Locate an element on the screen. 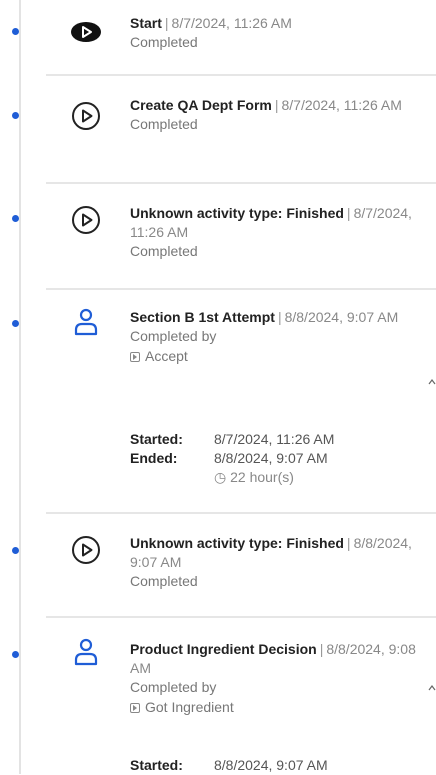 Image resolution: width=436 pixels, height=775 pixels. timeline-entry-header: Section B 1st Attempt | 8/8/2024, 9:07 AM is located at coordinates (280, 317).